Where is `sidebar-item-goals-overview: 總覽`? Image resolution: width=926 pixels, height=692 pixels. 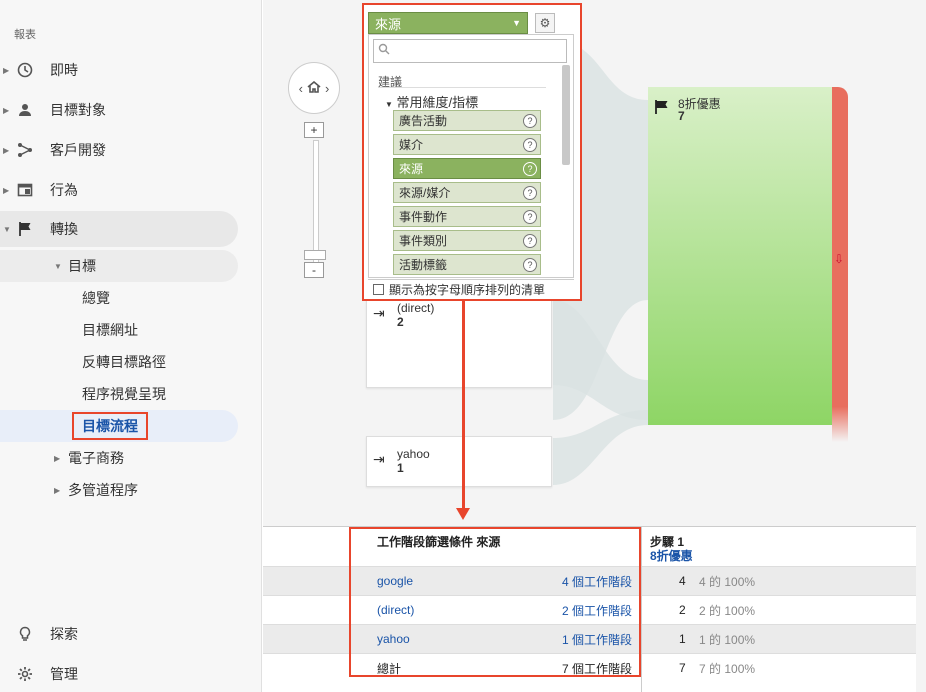
sidebar-item-goals-overview: 總覽 is located at coordinates (119, 298).